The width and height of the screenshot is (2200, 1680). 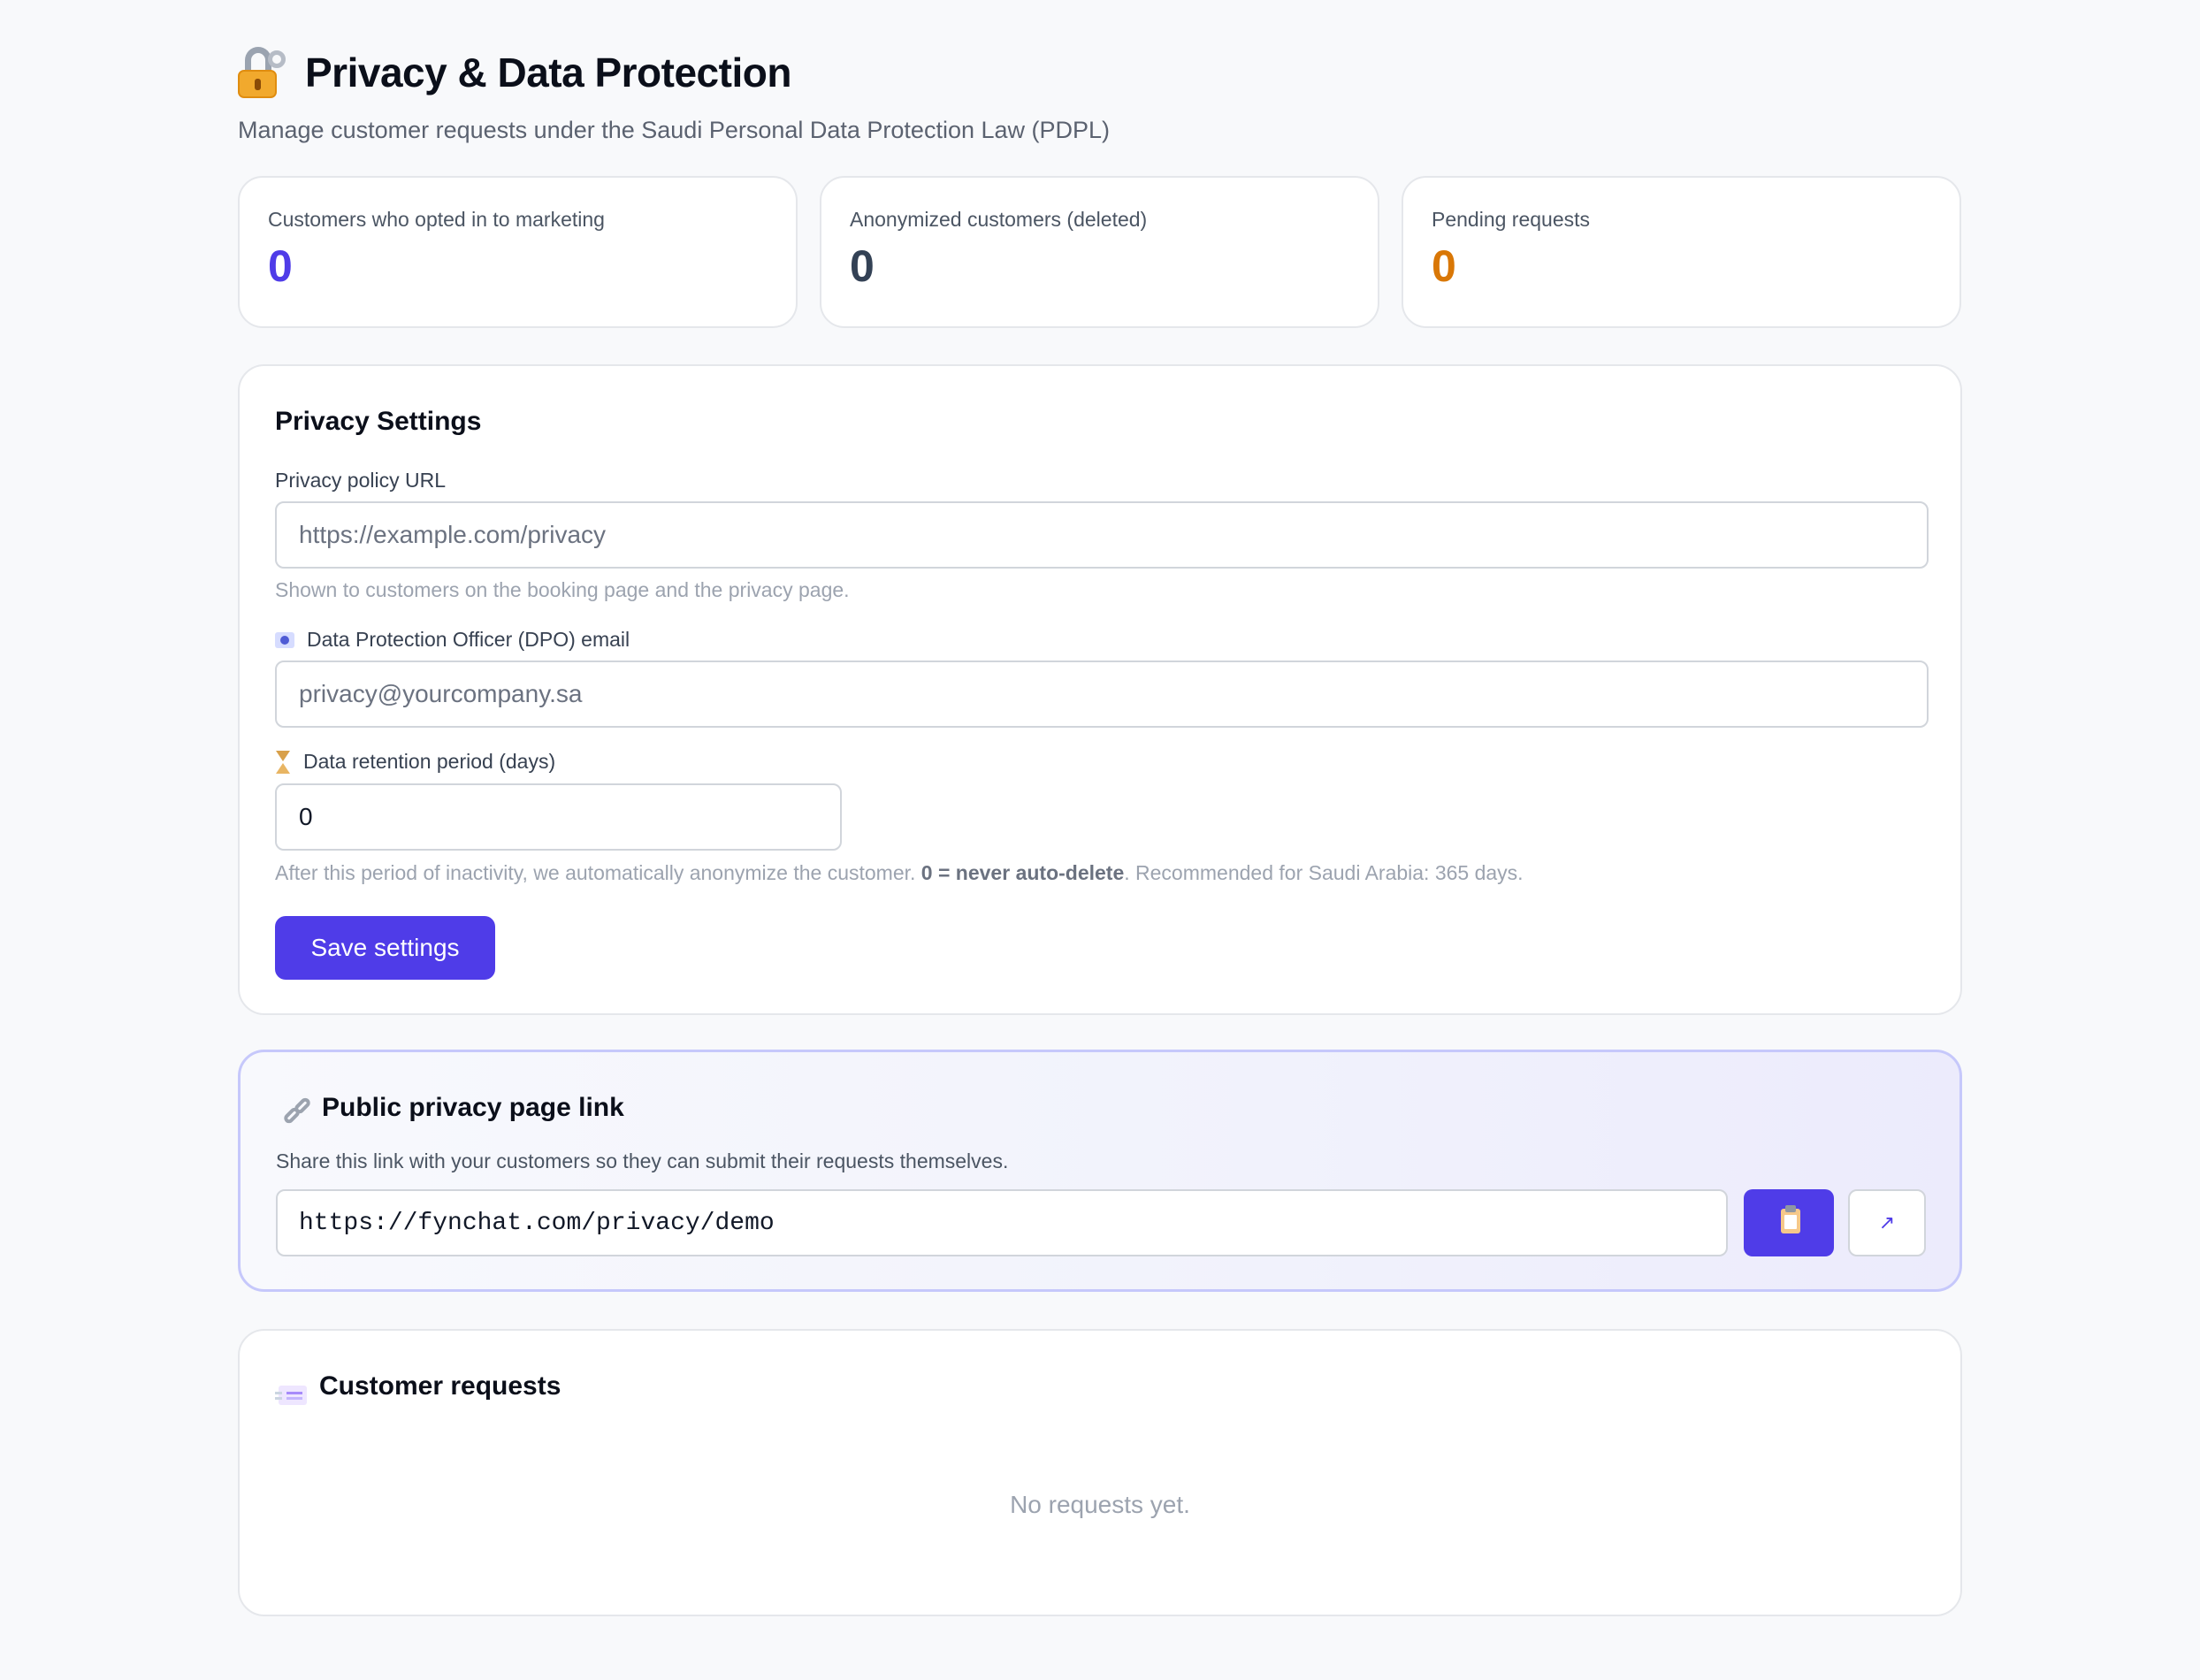 What do you see at coordinates (999, 219) in the screenshot?
I see `stat-label: Anonymized customers (deleted)` at bounding box center [999, 219].